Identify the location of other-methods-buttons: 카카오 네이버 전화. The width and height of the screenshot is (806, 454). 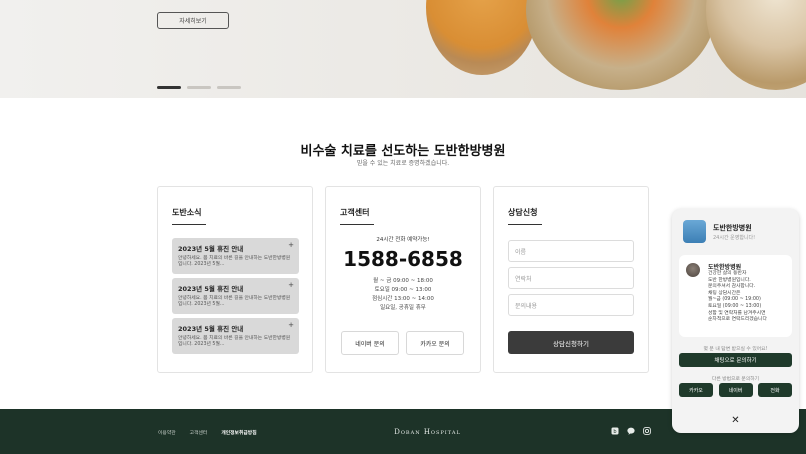
(735, 390).